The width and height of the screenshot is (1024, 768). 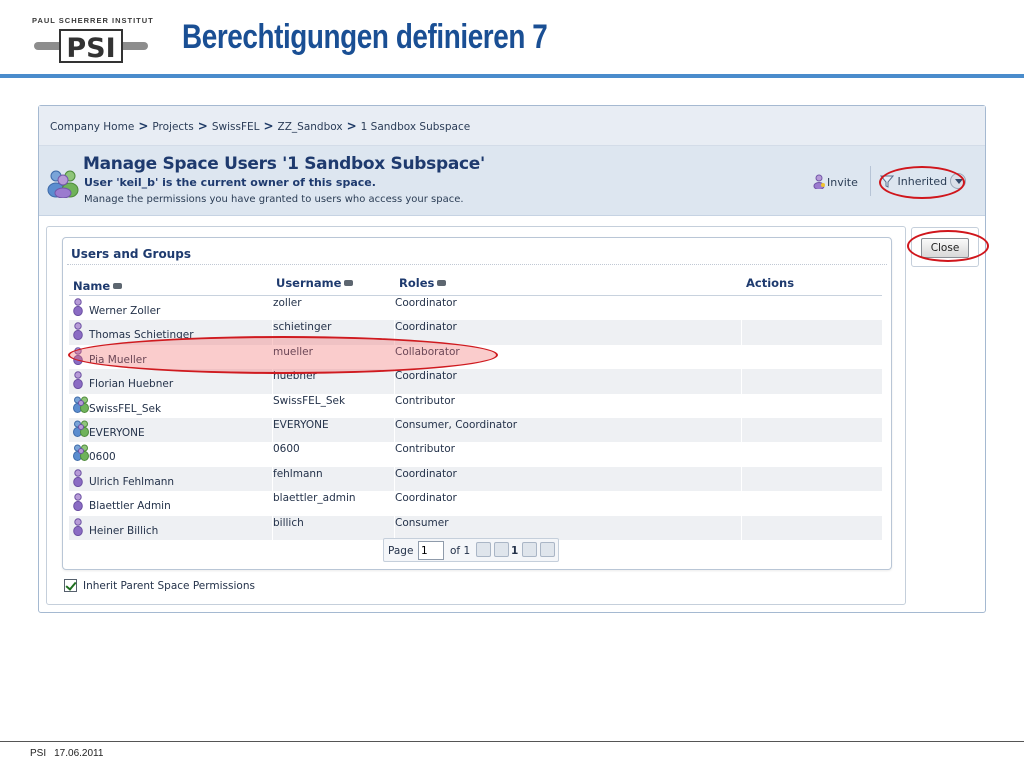 What do you see at coordinates (169, 586) in the screenshot?
I see `inherit-permissions-label: Inherit Parent Space Permissions` at bounding box center [169, 586].